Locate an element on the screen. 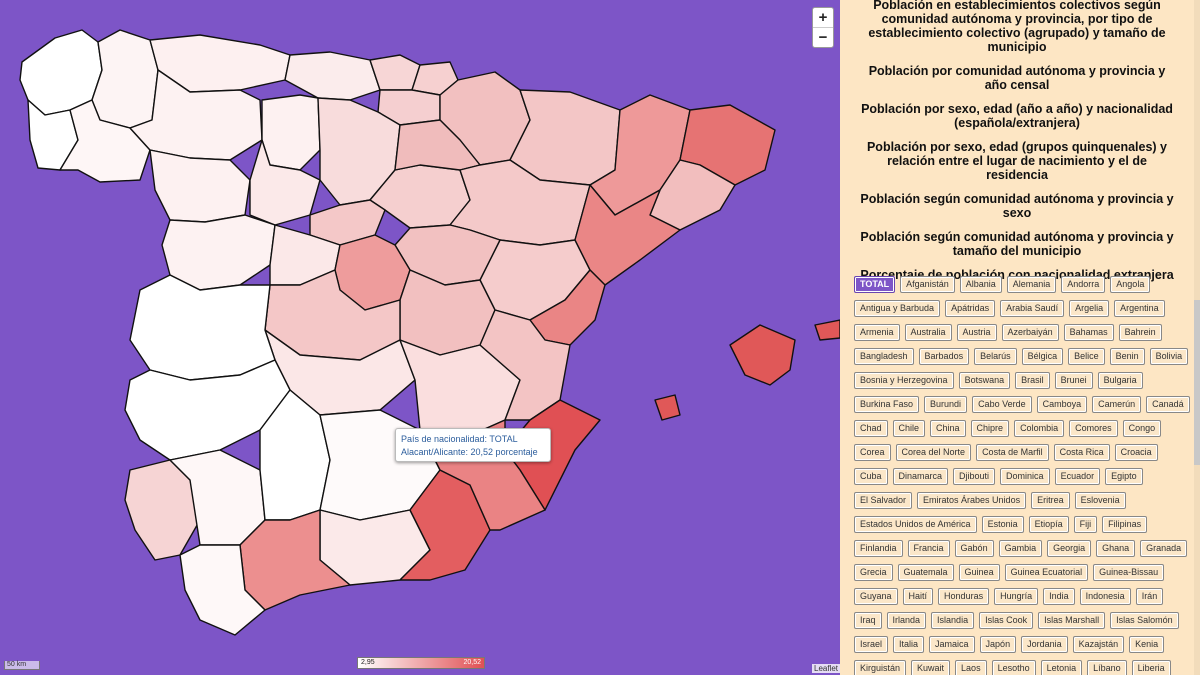  country-button: Georgia is located at coordinates (1069, 548).